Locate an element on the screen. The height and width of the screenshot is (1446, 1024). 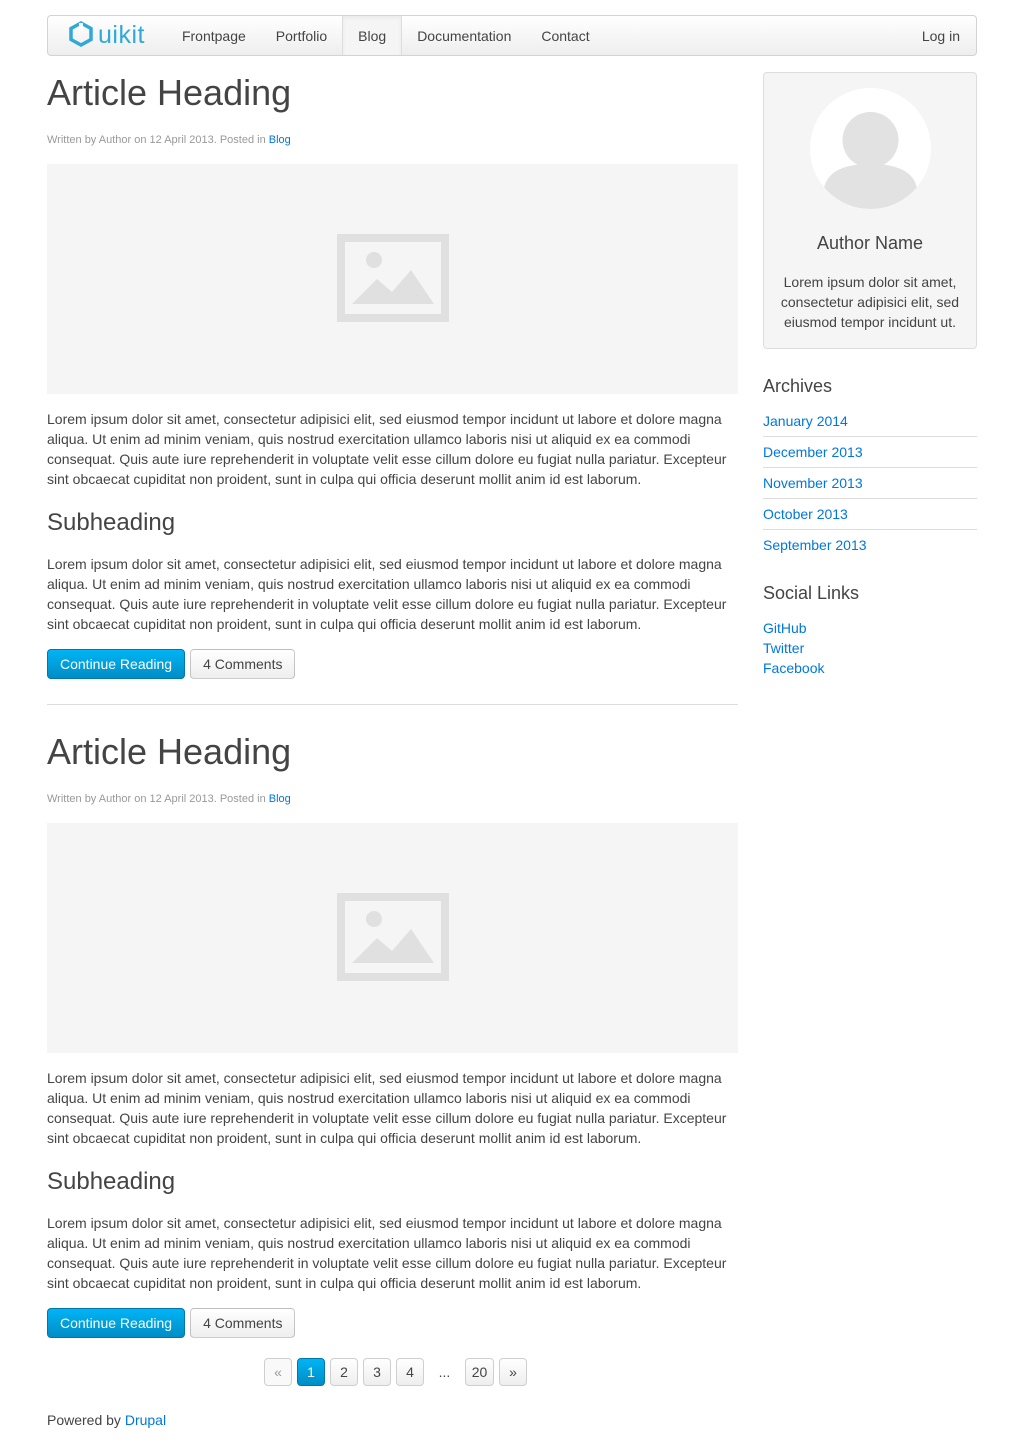
avatar is located at coordinates (870, 148).